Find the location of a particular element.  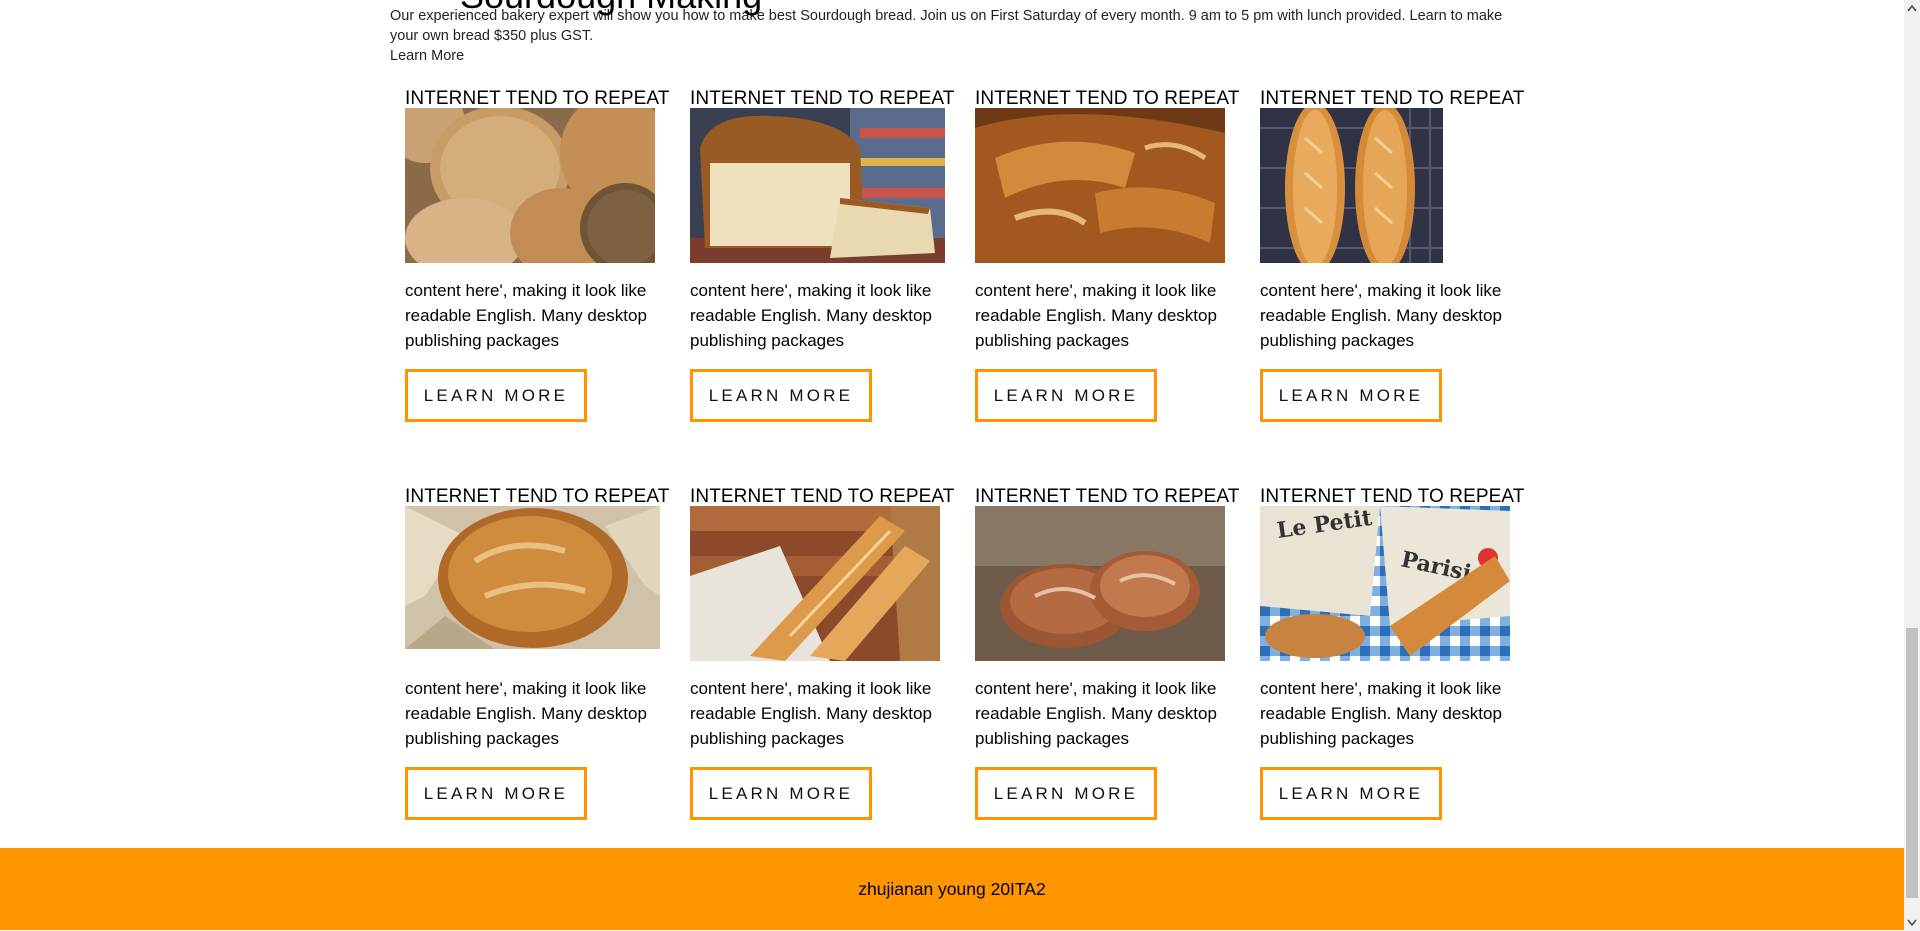

round-loaf-image is located at coordinates (532, 577).